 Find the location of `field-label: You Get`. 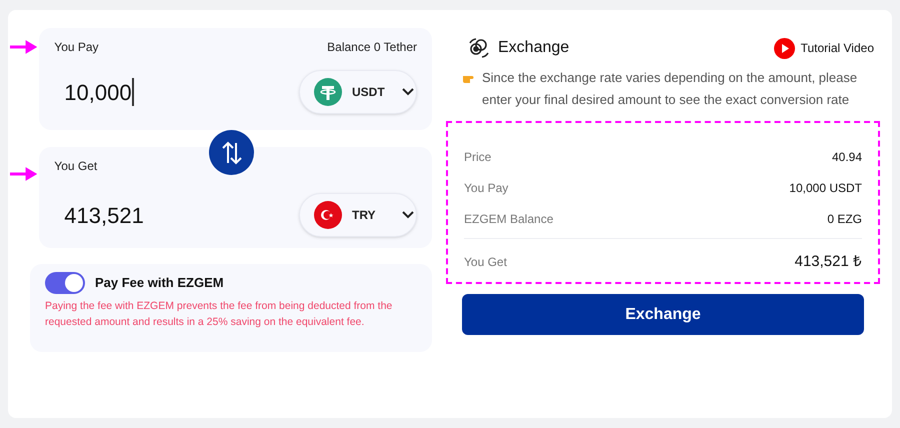

field-label: You Get is located at coordinates (76, 166).